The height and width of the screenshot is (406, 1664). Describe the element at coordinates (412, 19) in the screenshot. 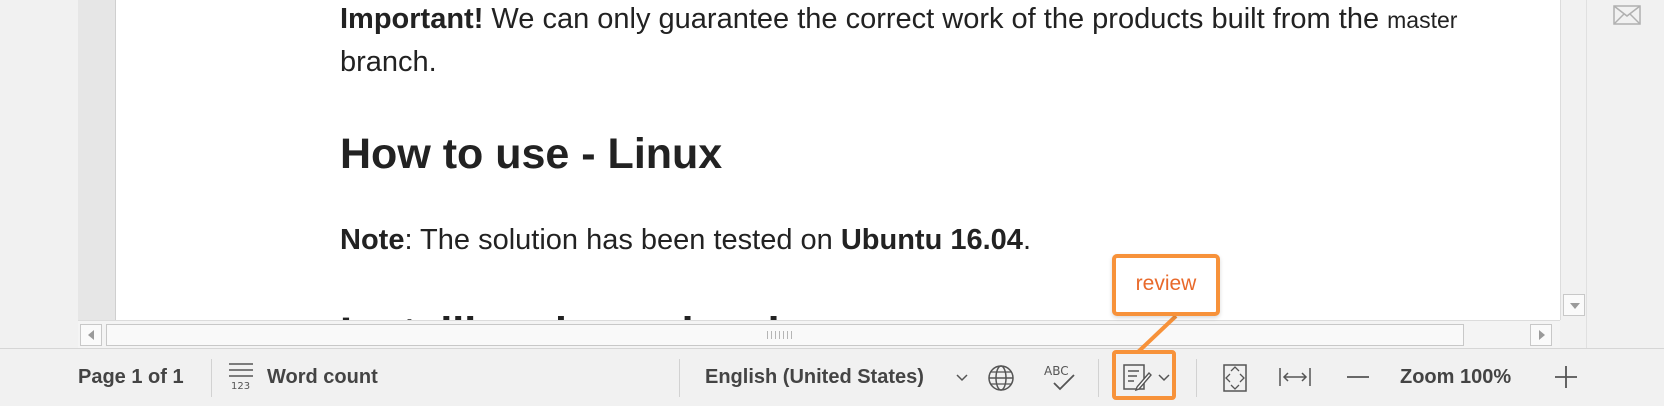

I see `important-label: Important!` at that location.